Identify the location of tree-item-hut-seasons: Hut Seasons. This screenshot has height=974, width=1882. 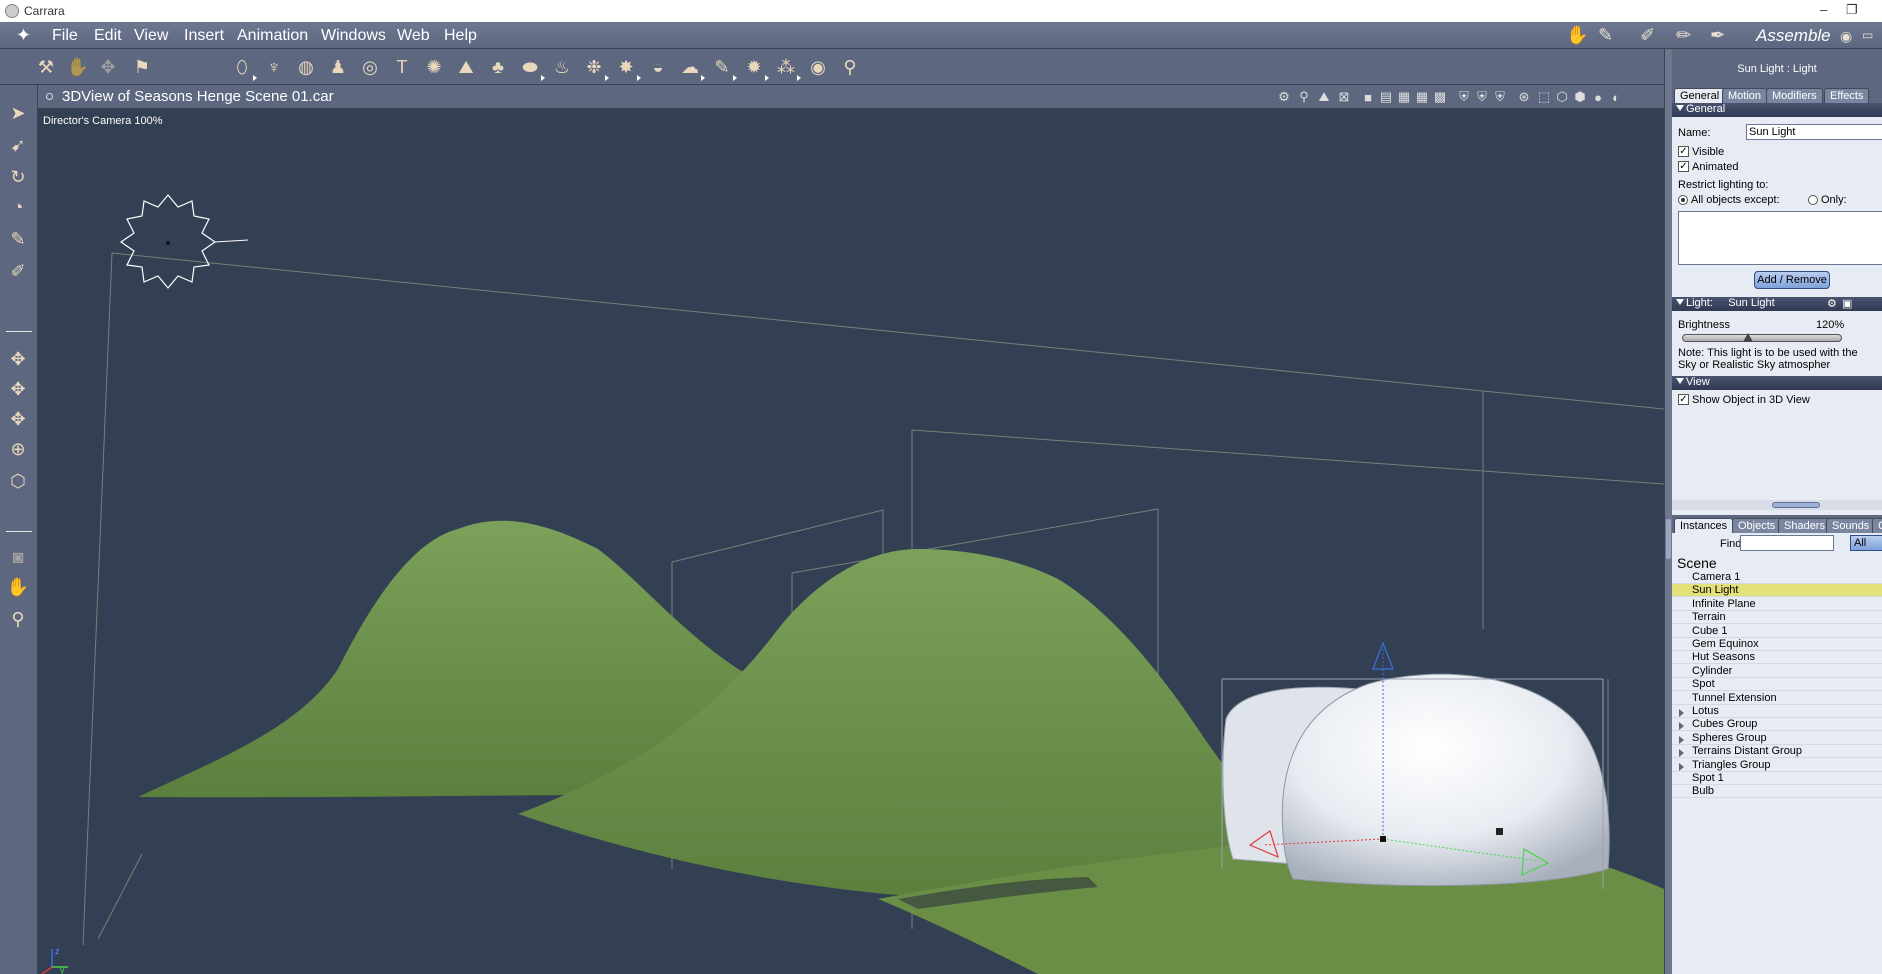
(1777, 658).